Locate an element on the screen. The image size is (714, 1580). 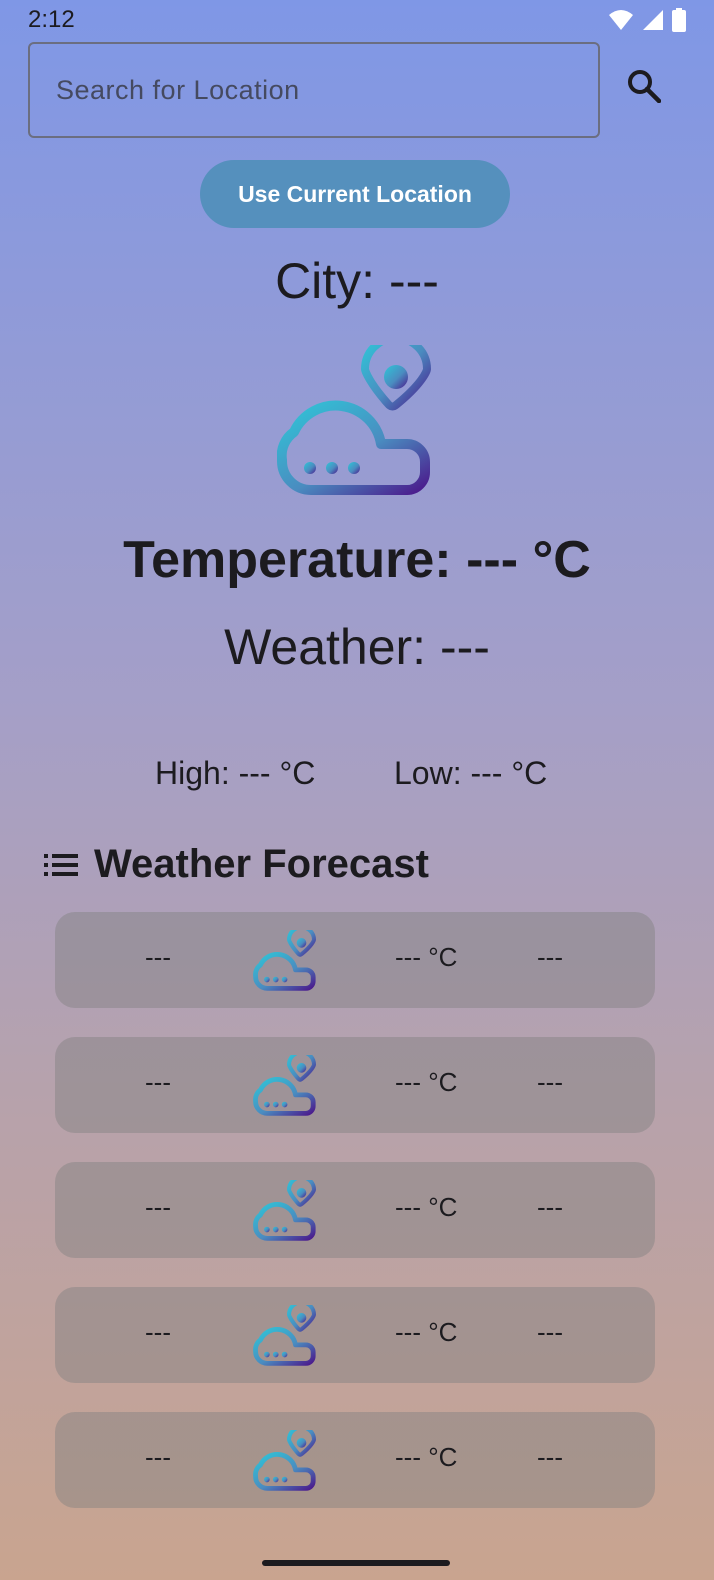
search-button is located at coordinates (644, 86).